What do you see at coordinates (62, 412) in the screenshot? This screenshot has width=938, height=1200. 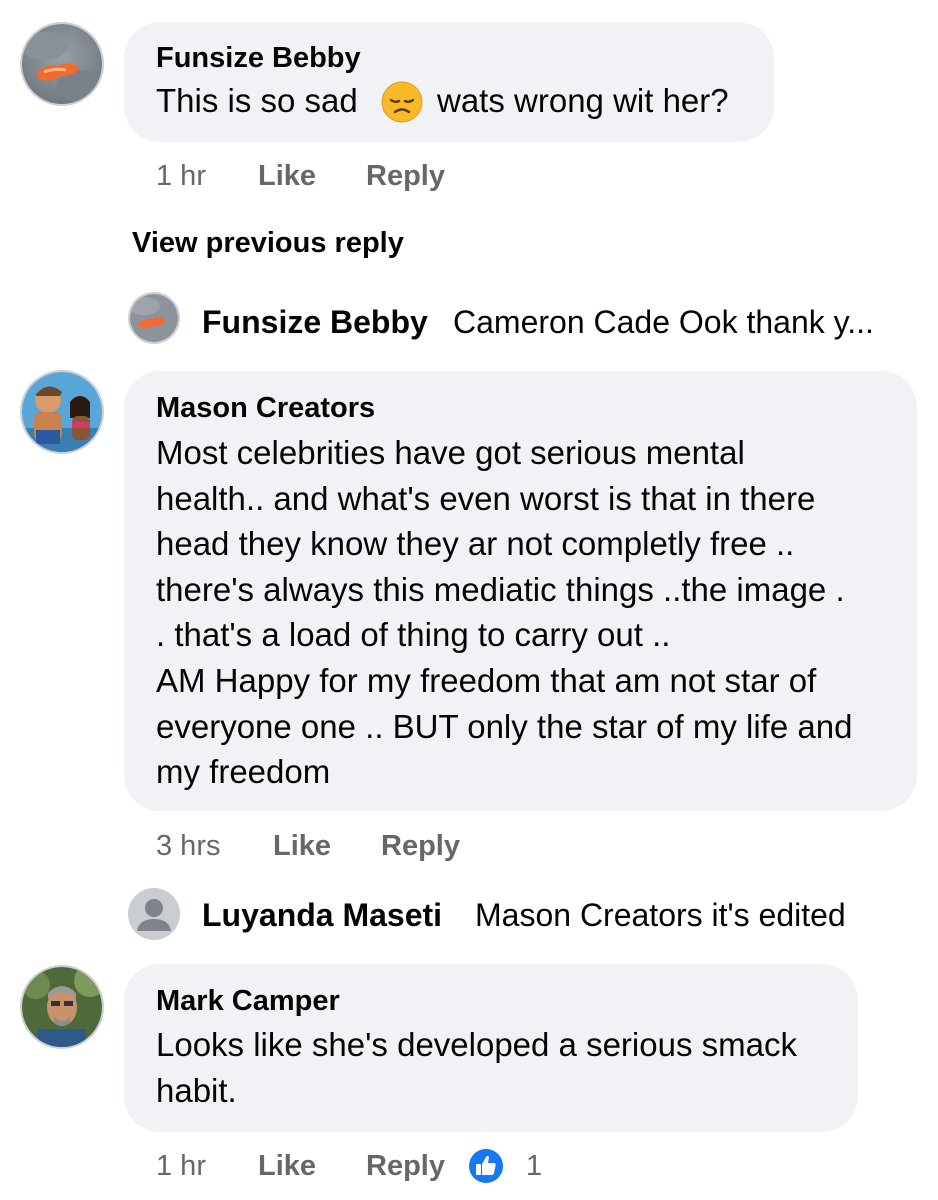 I see `avatar-mason-creators` at bounding box center [62, 412].